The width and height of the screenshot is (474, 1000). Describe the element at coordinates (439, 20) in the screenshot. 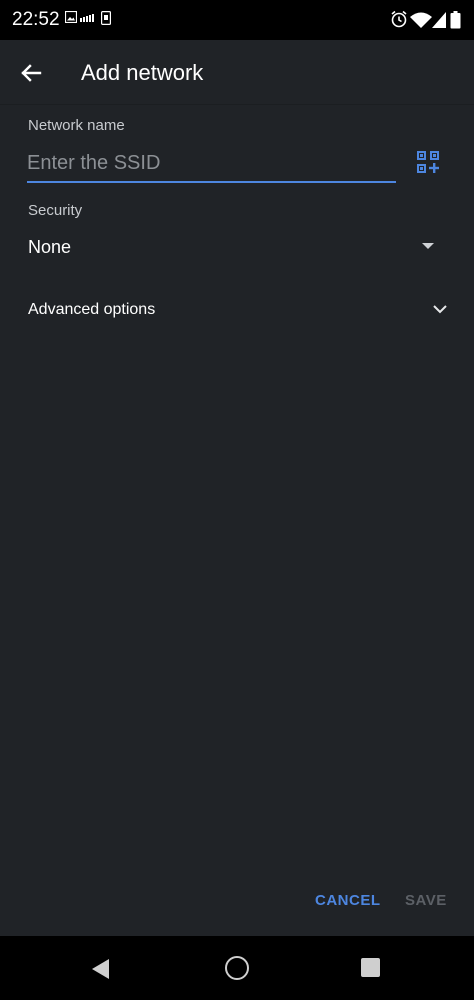

I see `cell-signal-icon` at that location.